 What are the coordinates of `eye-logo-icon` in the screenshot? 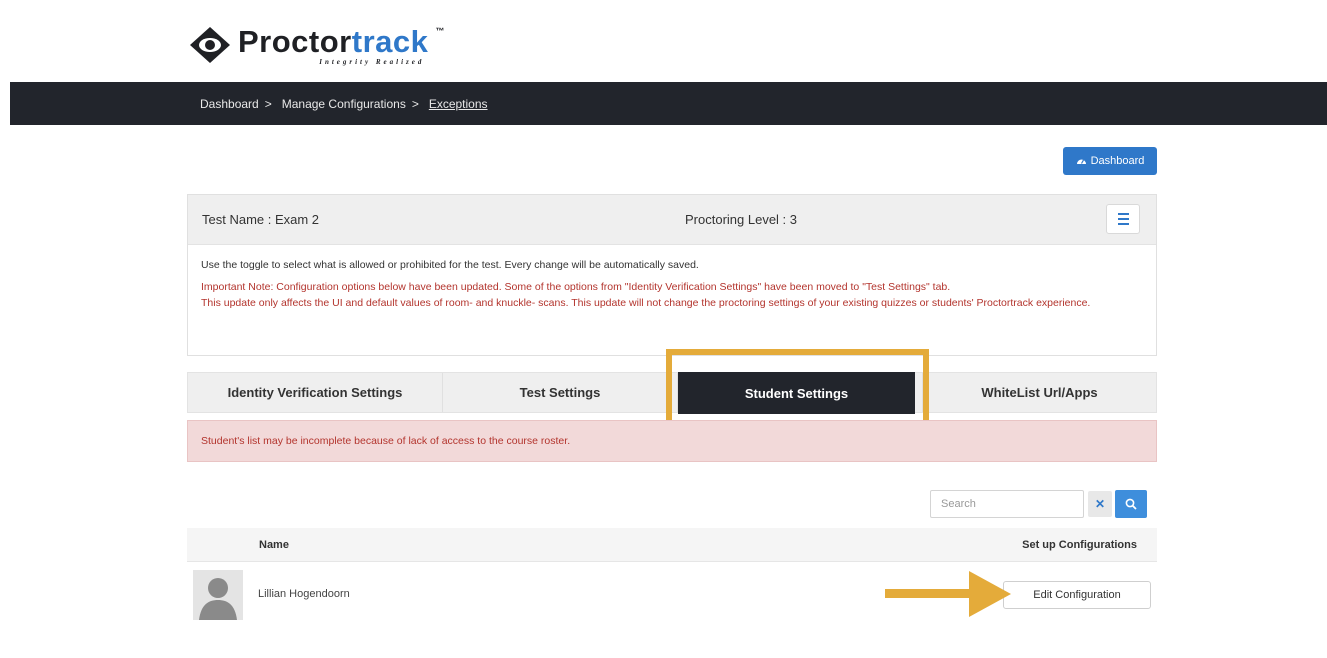 It's located at (210, 45).